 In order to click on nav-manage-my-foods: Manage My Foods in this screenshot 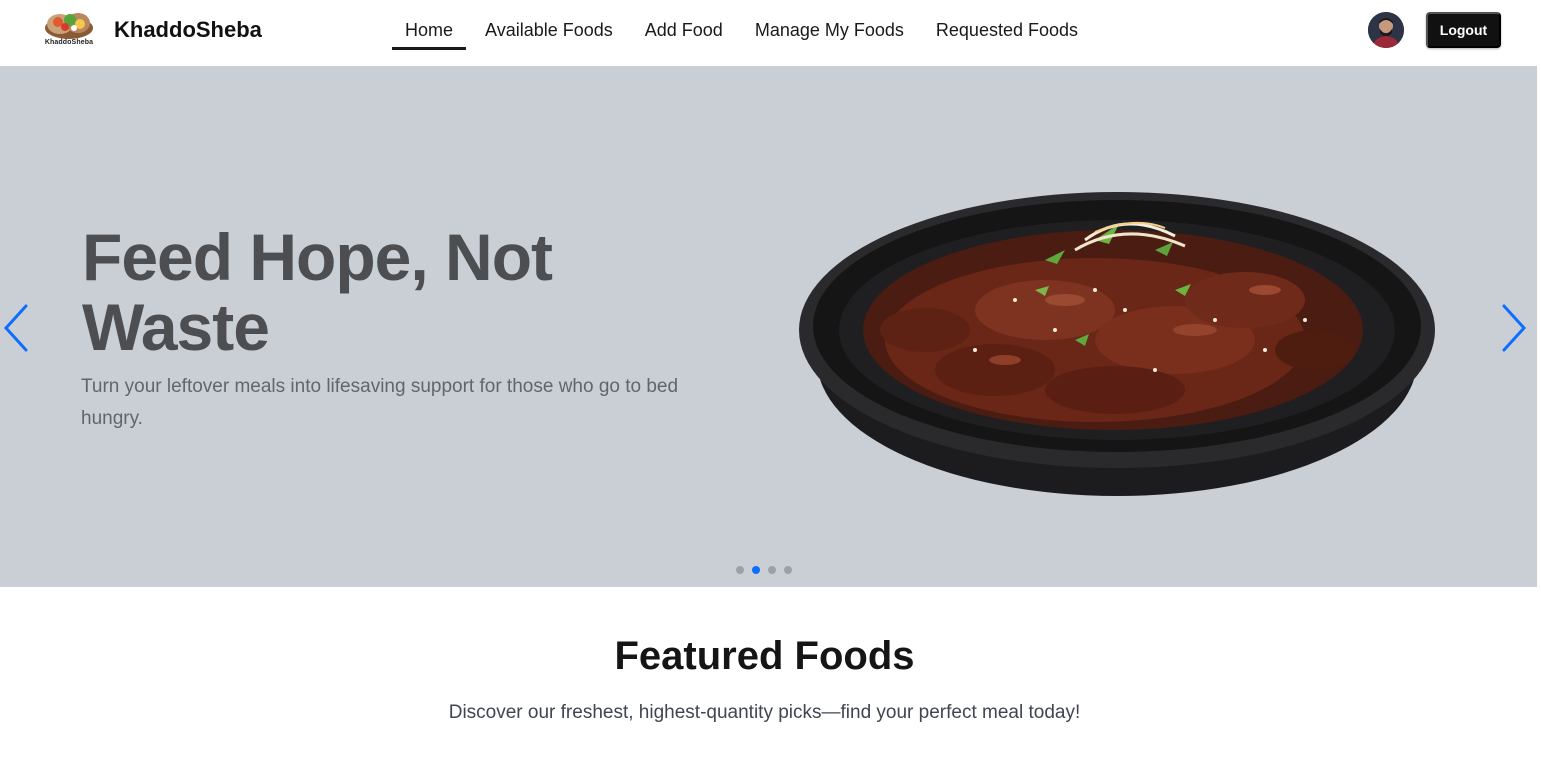, I will do `click(829, 25)`.